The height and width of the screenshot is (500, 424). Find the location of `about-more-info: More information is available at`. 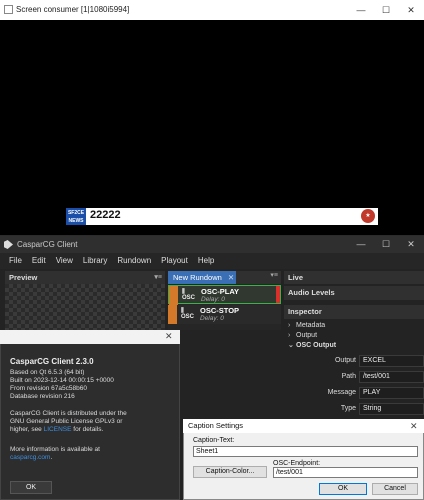

about-more-info: More information is available at is located at coordinates (55, 449).